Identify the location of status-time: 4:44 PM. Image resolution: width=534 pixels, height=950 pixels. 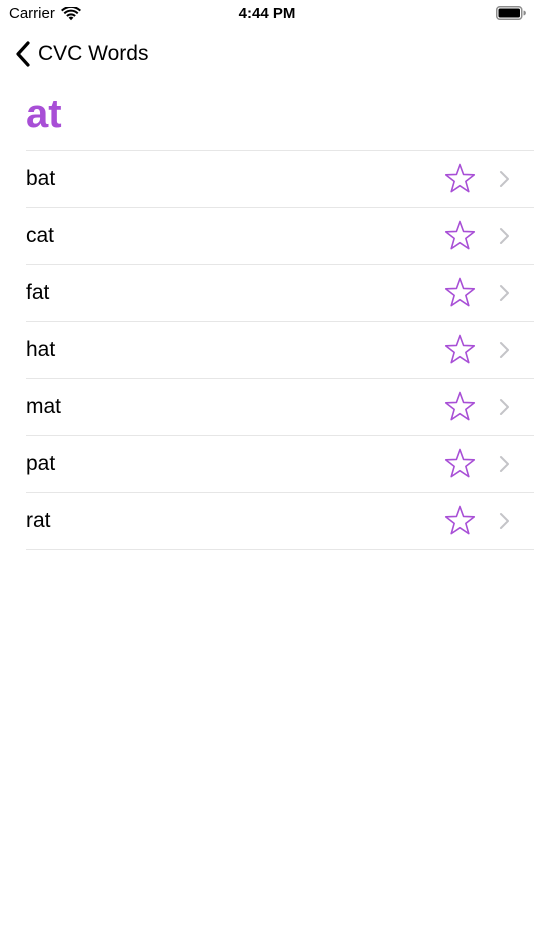
(267, 13).